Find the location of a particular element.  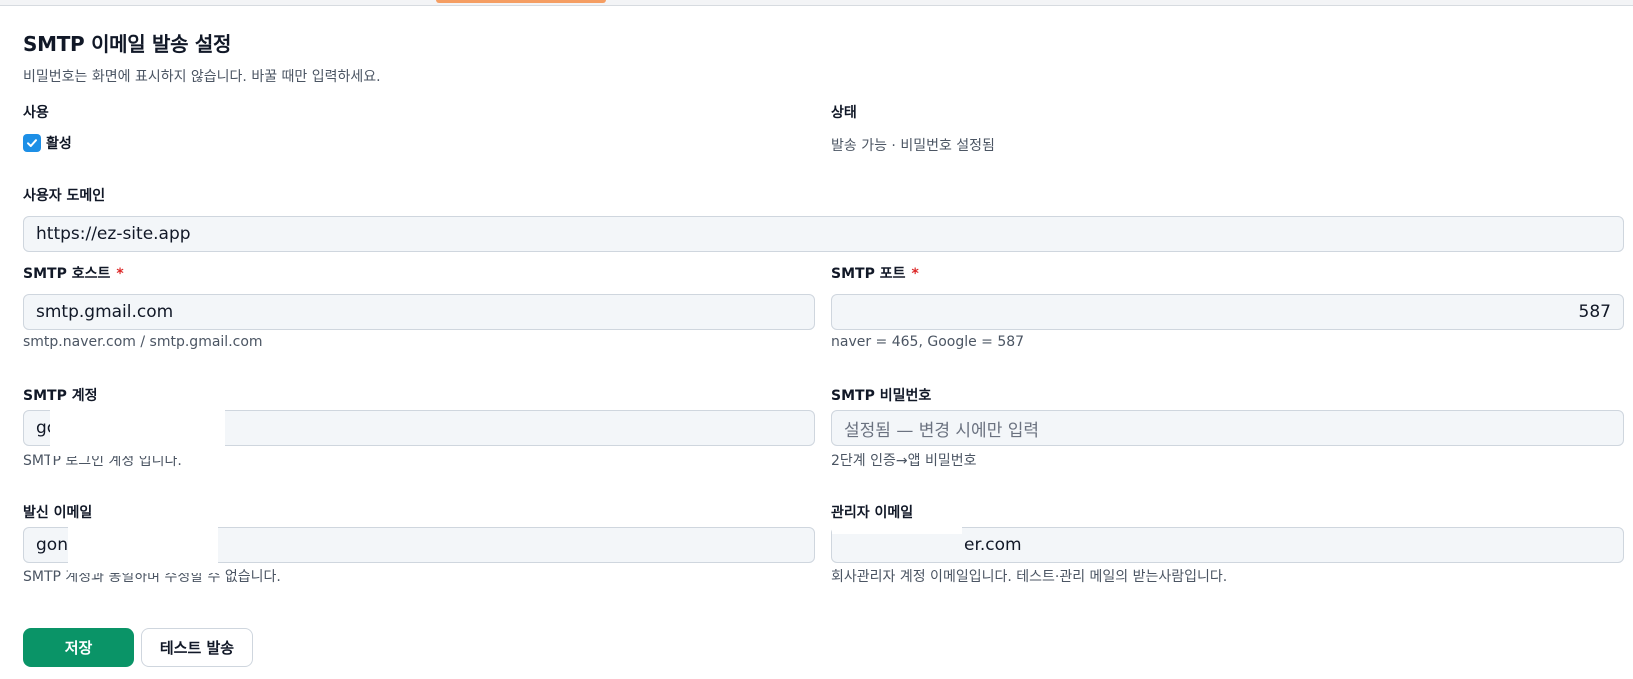

usage-label: 사용 is located at coordinates (36, 113).